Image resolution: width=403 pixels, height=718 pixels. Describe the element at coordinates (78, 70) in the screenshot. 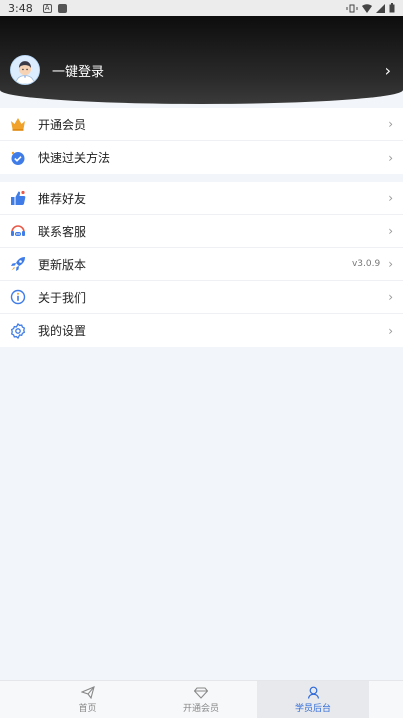

I see `login-label: 一键登录` at that location.